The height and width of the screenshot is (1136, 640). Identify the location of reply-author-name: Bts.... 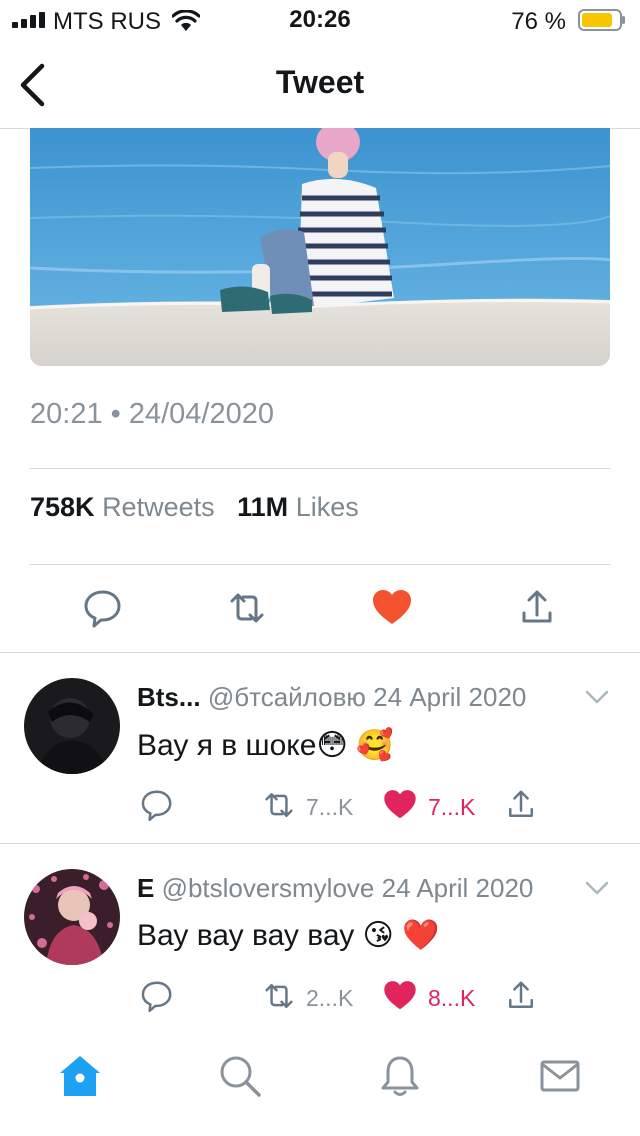
(169, 697).